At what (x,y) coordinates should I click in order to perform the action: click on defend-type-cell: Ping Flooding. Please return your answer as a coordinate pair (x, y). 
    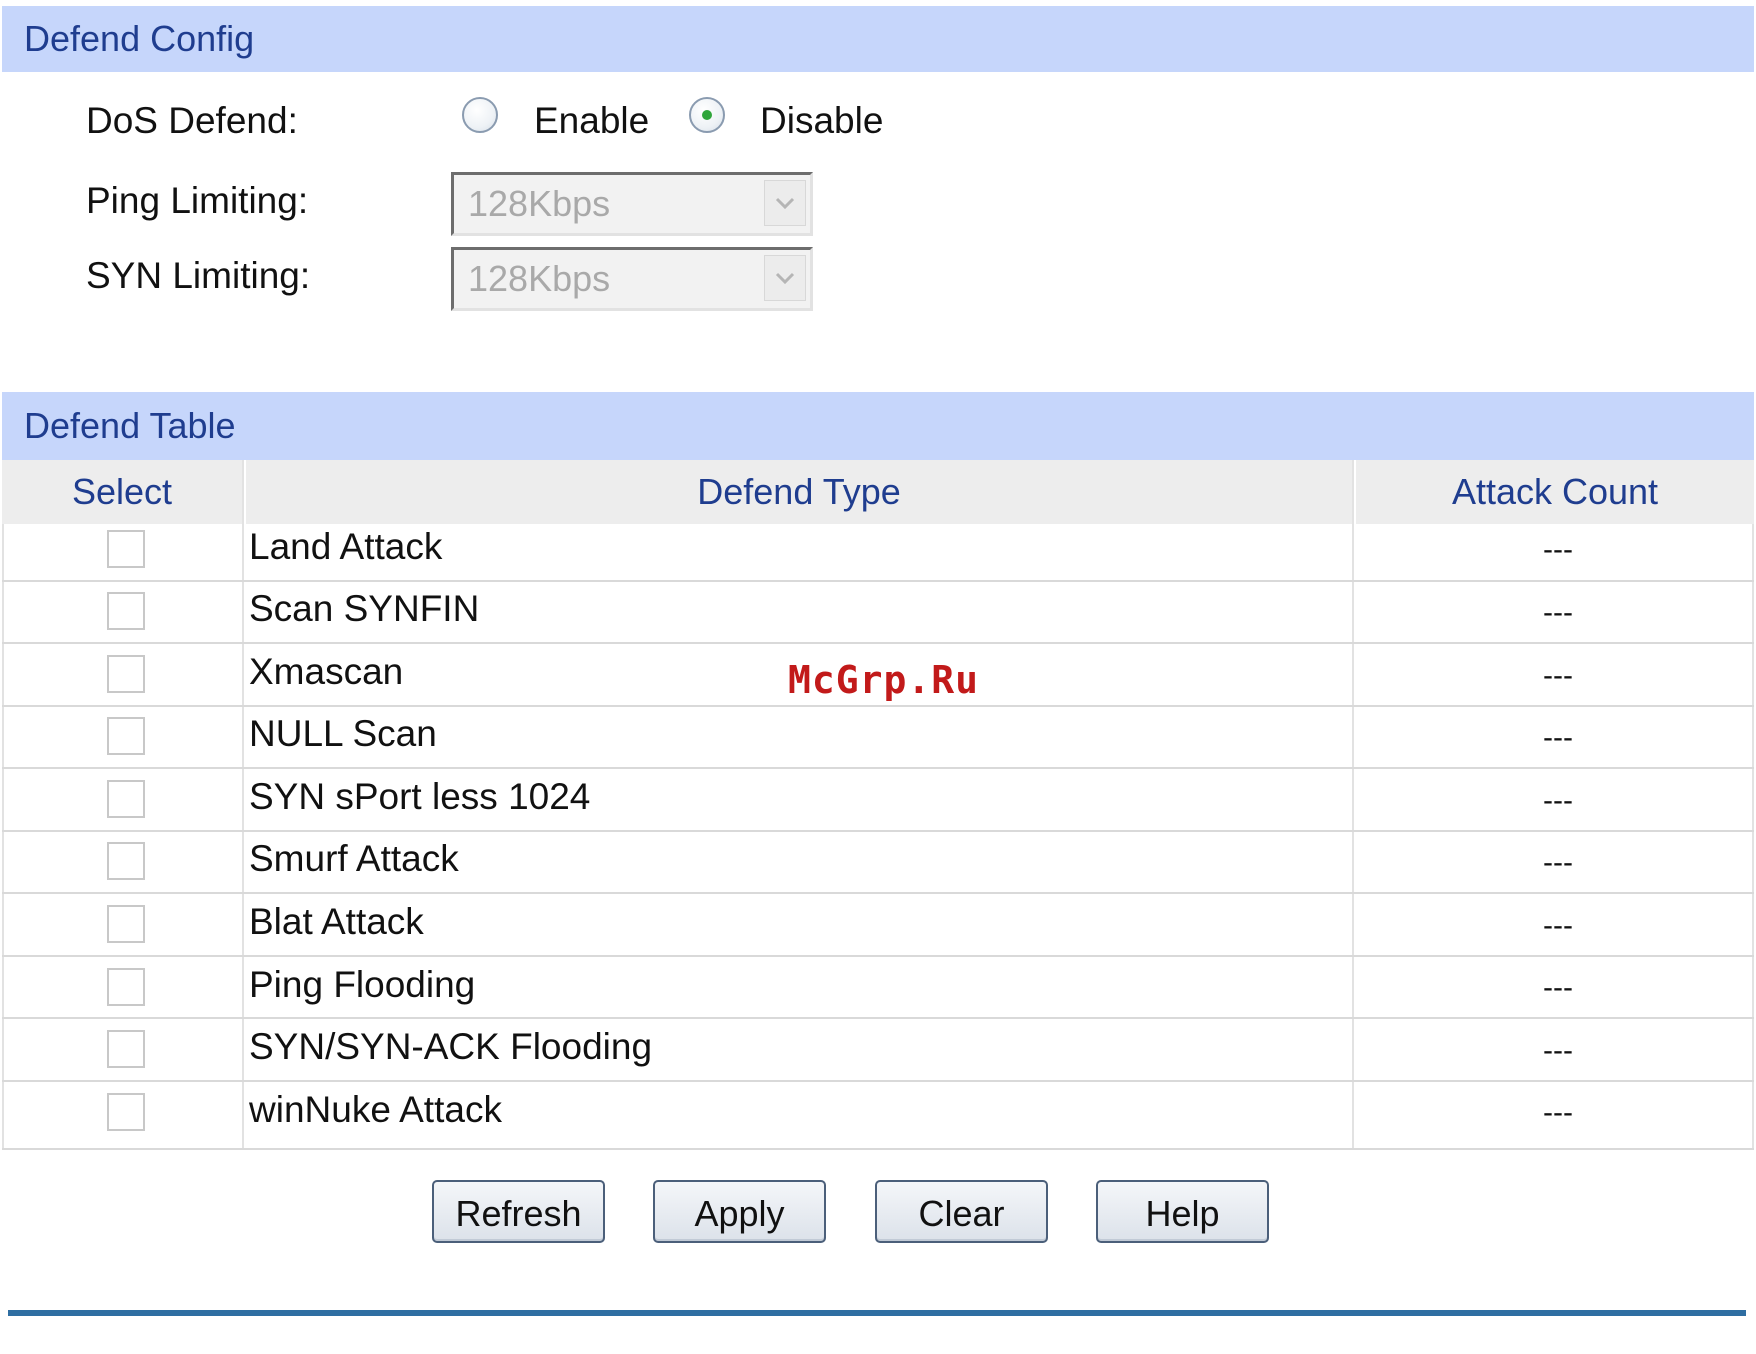
    Looking at the image, I should click on (362, 984).